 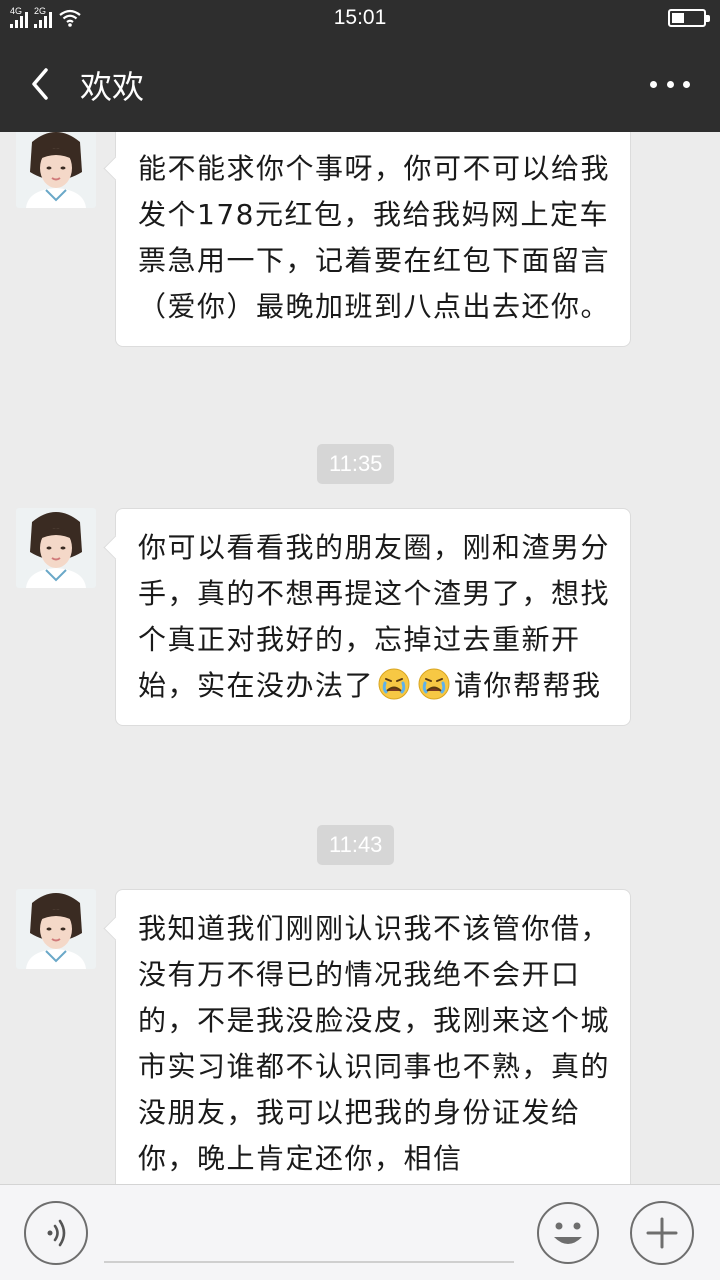 I want to click on emoji-icon, so click(x=568, y=1233).